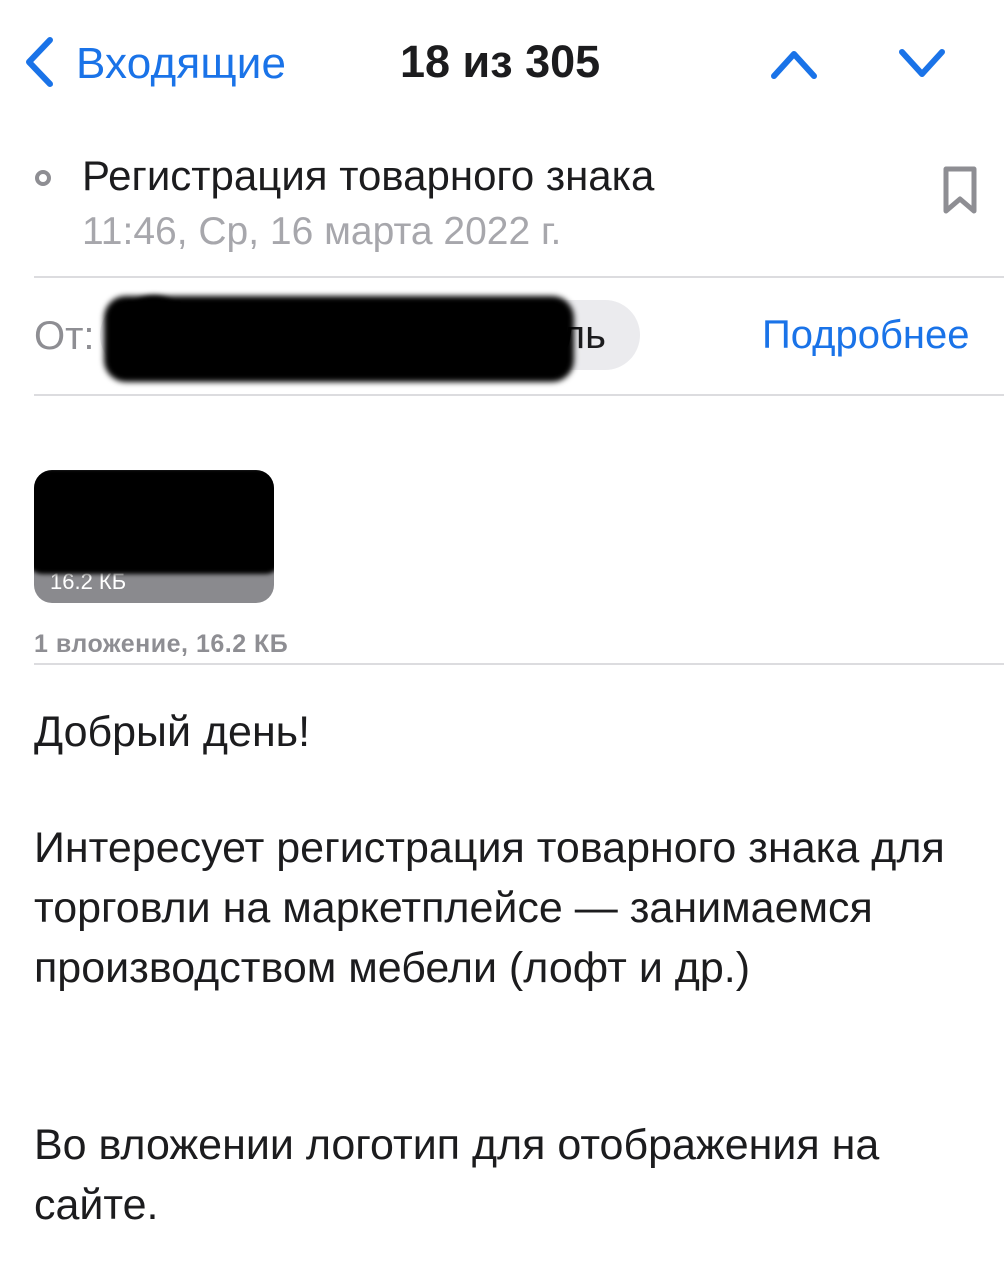 The height and width of the screenshot is (1280, 1004). What do you see at coordinates (500, 61) in the screenshot?
I see `message-counter: 18 из 305` at bounding box center [500, 61].